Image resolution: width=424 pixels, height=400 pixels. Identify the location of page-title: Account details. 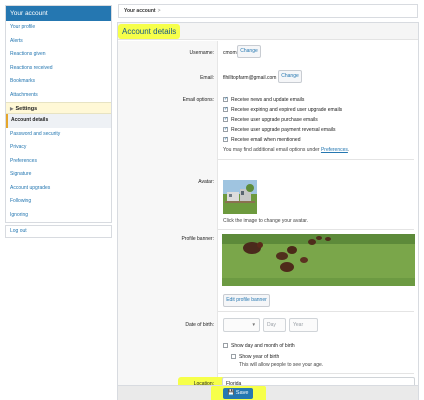
(149, 31).